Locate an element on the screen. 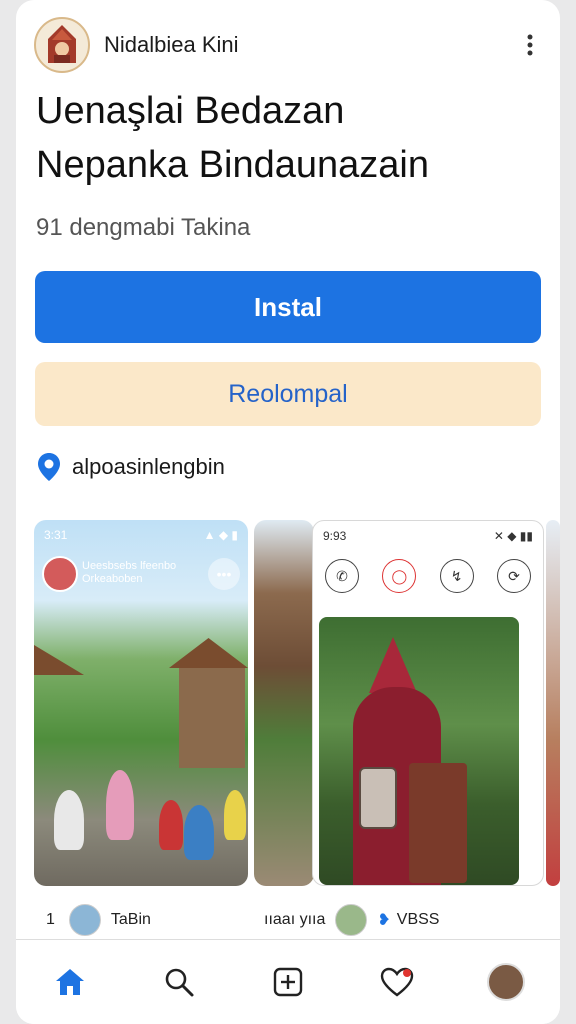 The height and width of the screenshot is (1024, 576). phone-in-hand is located at coordinates (378, 798).